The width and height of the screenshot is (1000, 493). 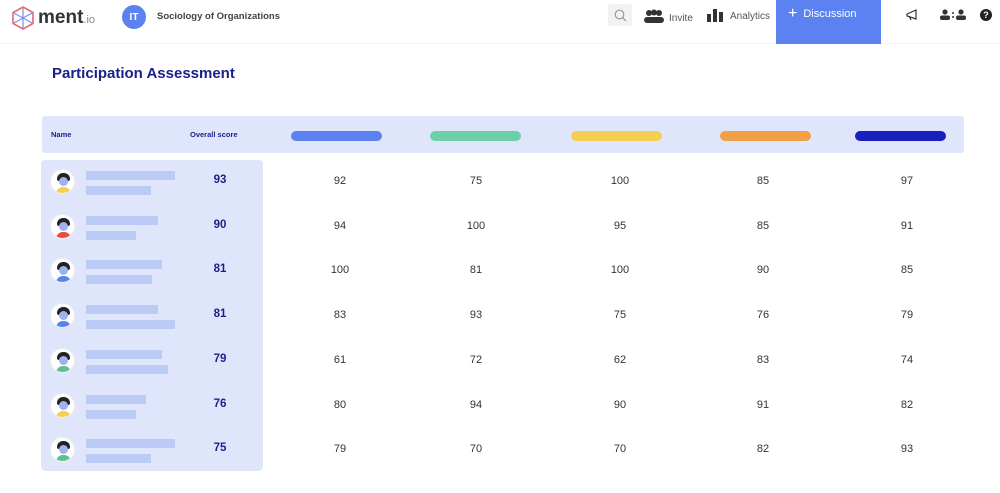 I want to click on overall-score: 75, so click(x=220, y=448).